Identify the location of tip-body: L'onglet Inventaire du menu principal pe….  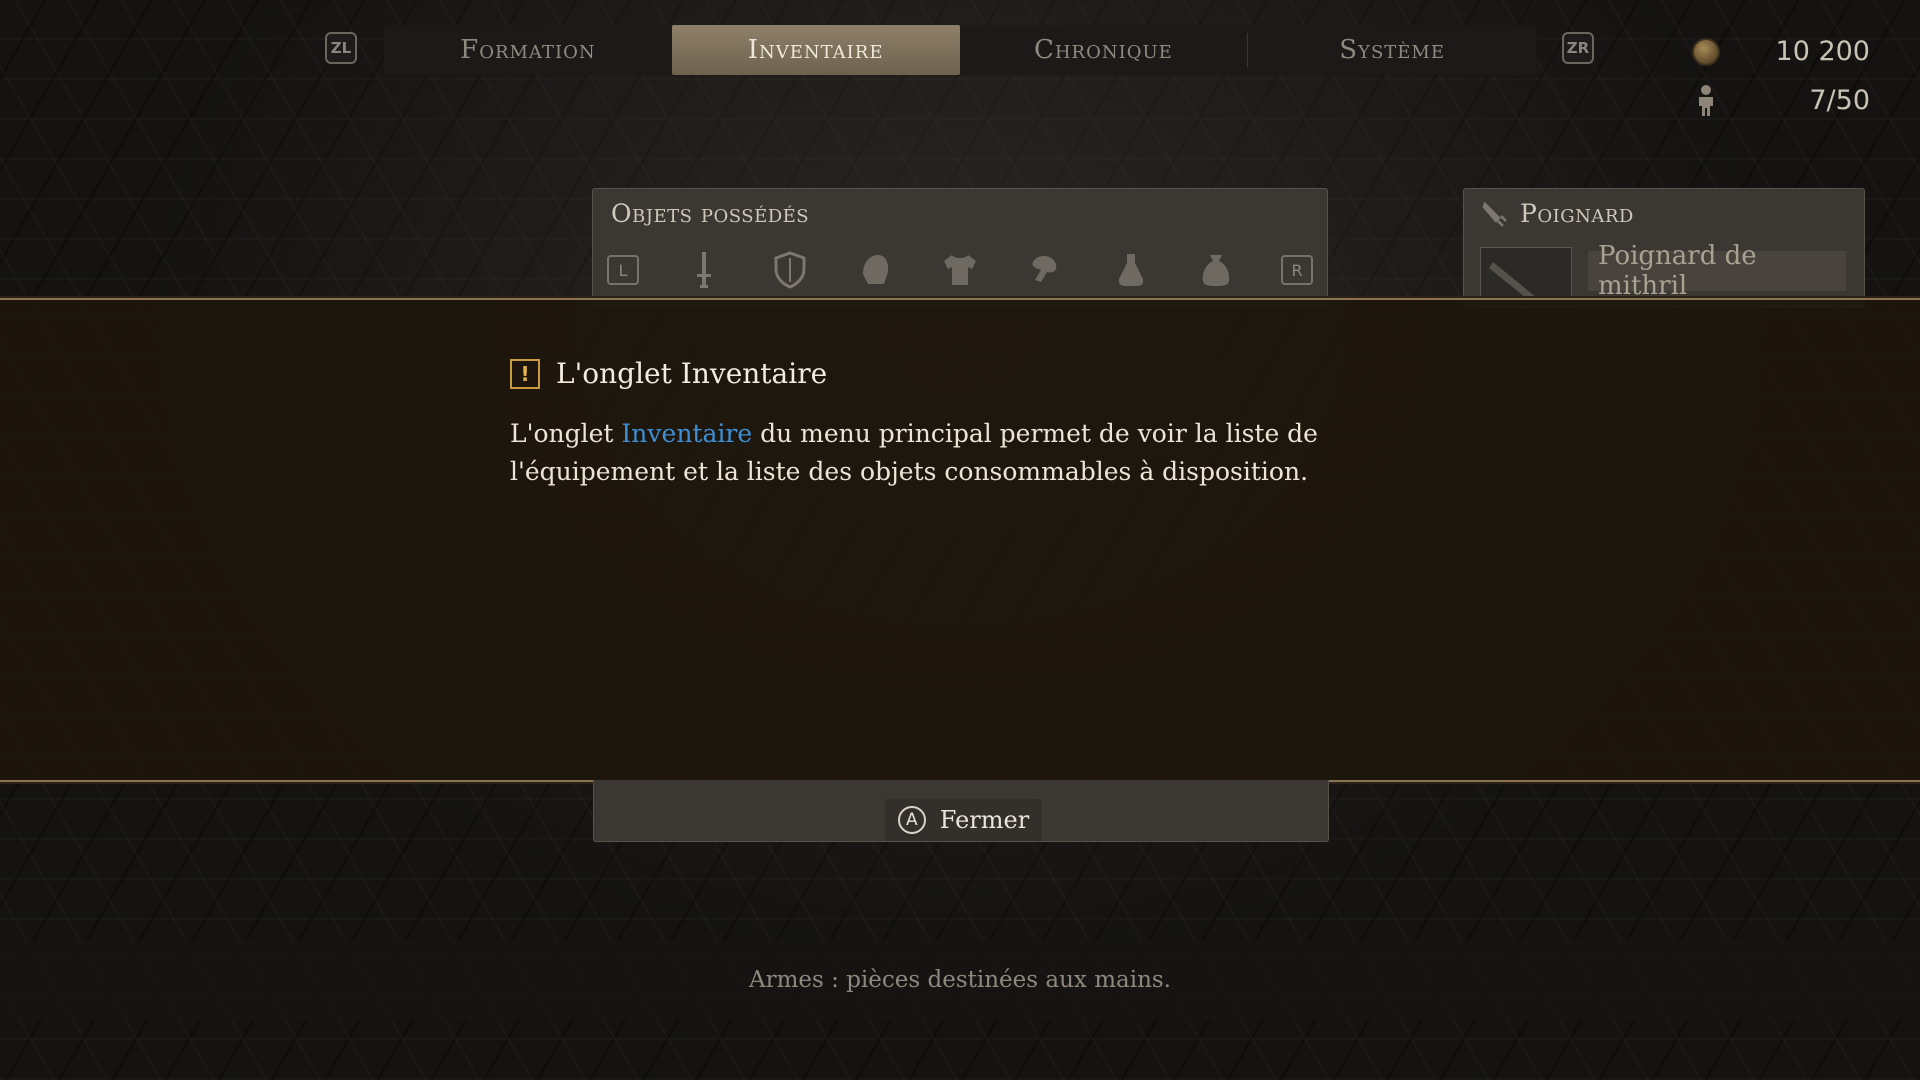
(970, 453).